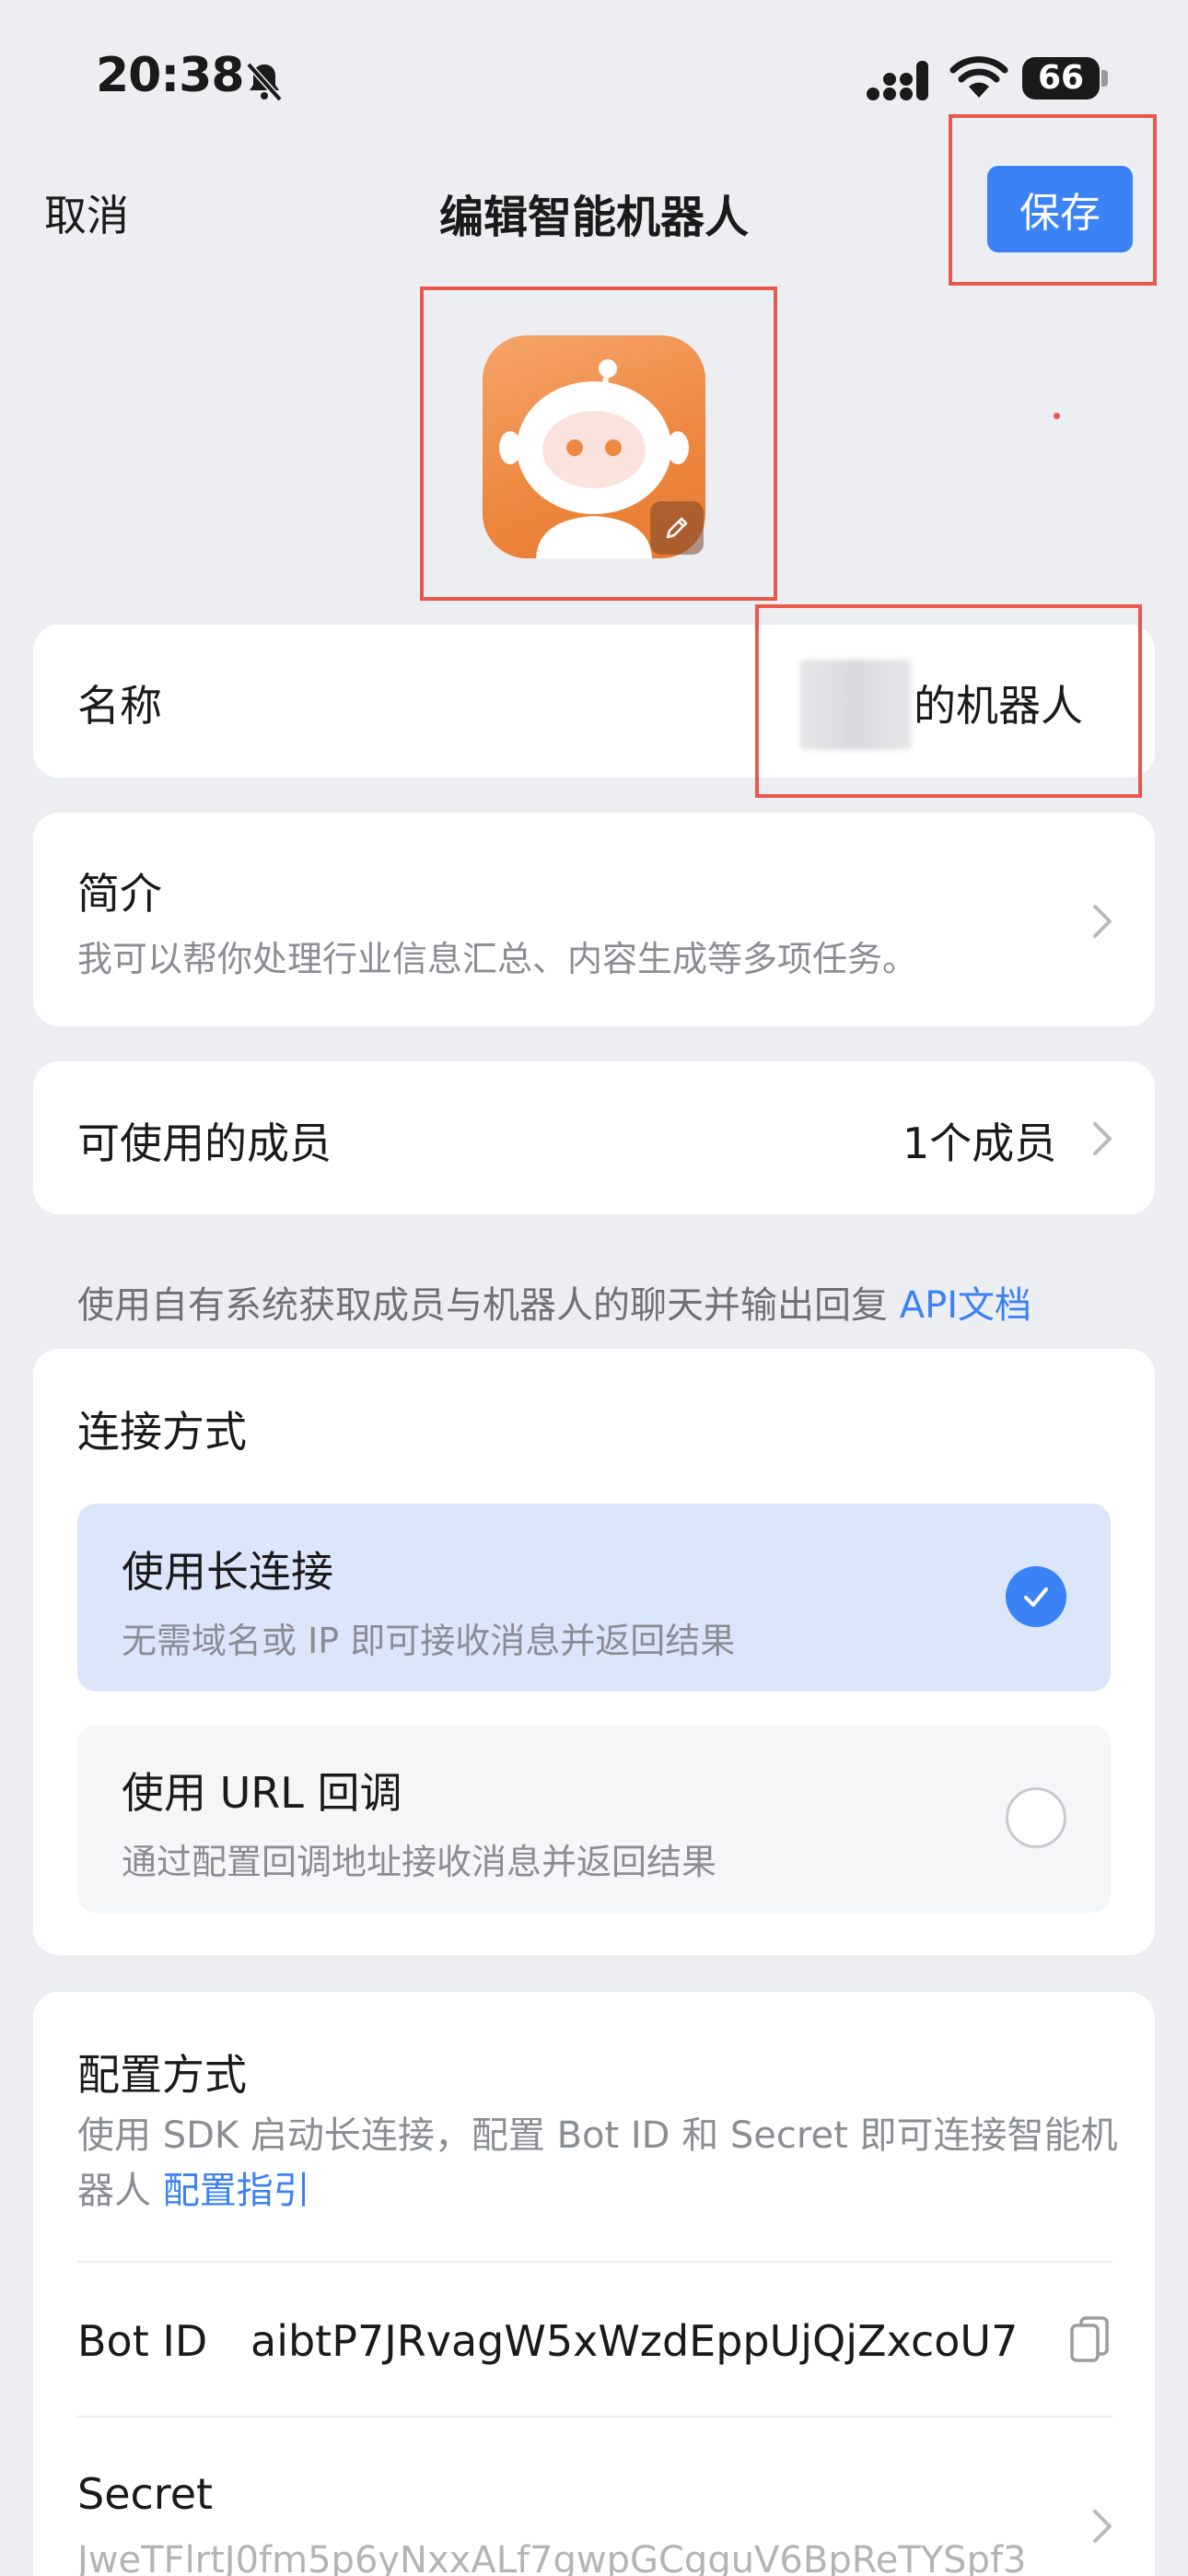 Image resolution: width=1188 pixels, height=2576 pixels. Describe the element at coordinates (119, 706) in the screenshot. I see `name-label: 名称` at that location.